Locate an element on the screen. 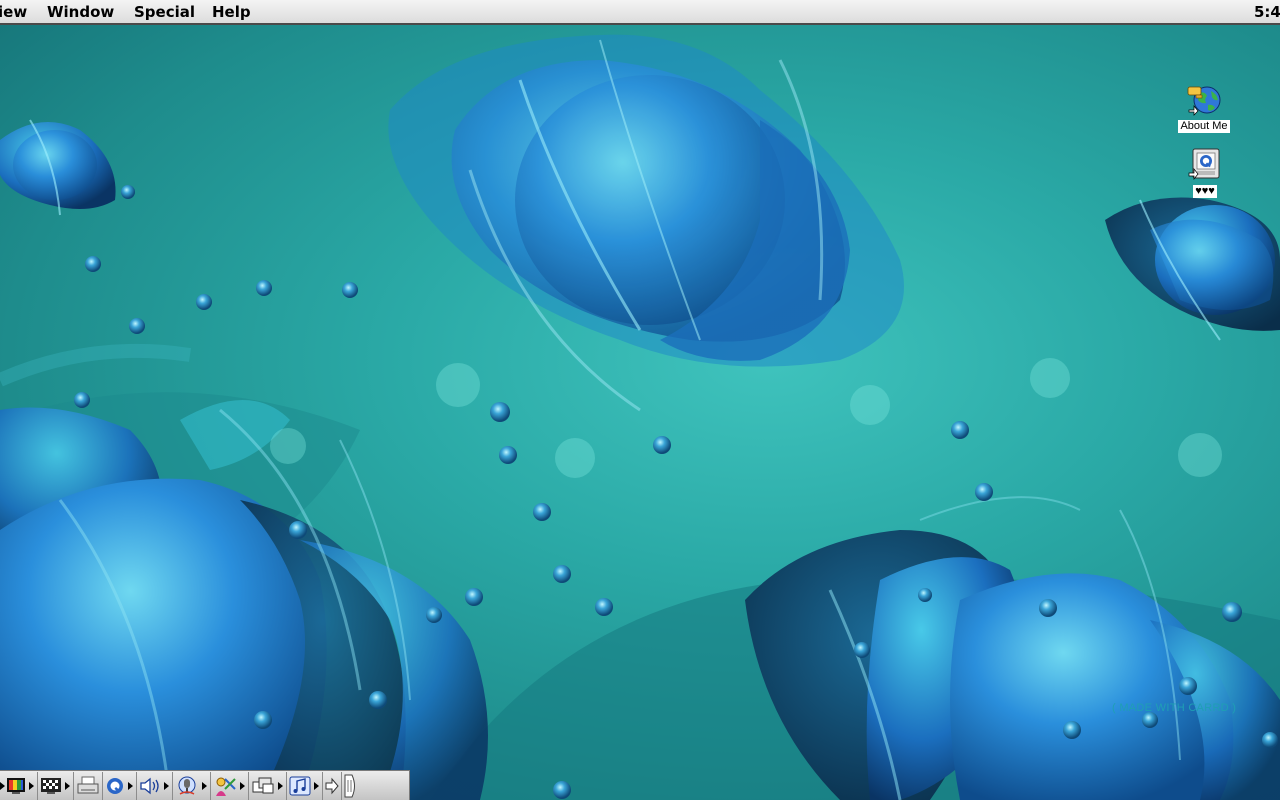 This screenshot has height=800, width=1280. web-sharing-icon is located at coordinates (332, 785).